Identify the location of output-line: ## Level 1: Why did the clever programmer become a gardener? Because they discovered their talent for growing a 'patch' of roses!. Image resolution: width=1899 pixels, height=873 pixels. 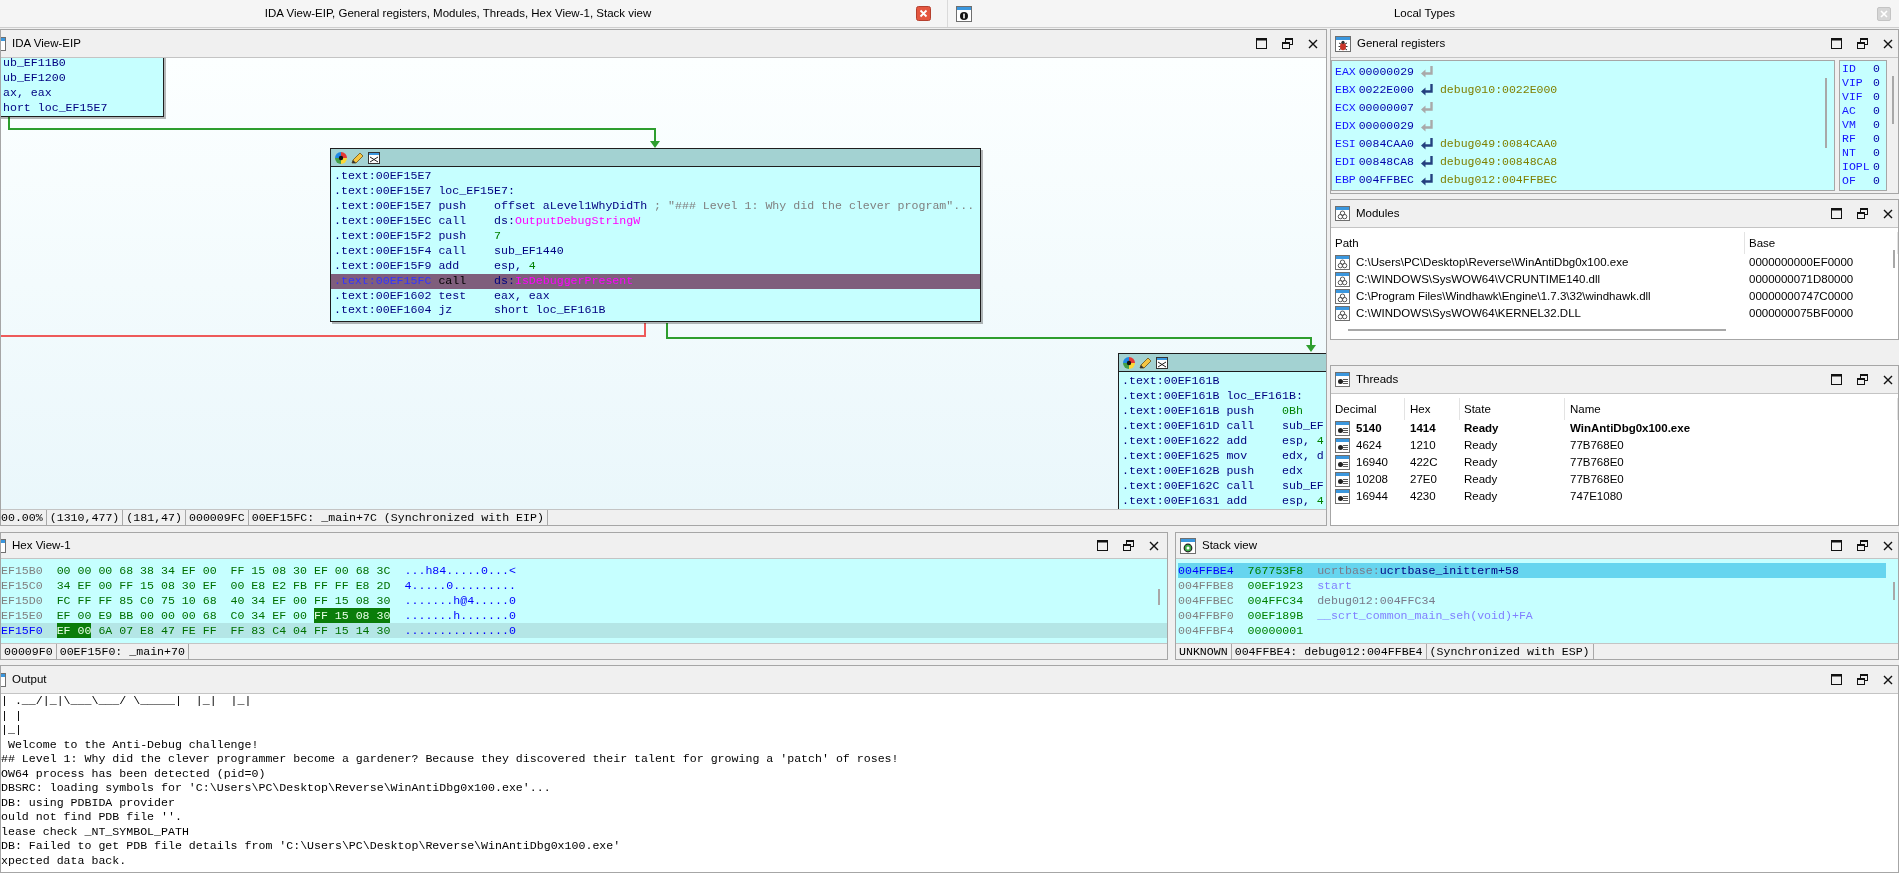
(450, 759).